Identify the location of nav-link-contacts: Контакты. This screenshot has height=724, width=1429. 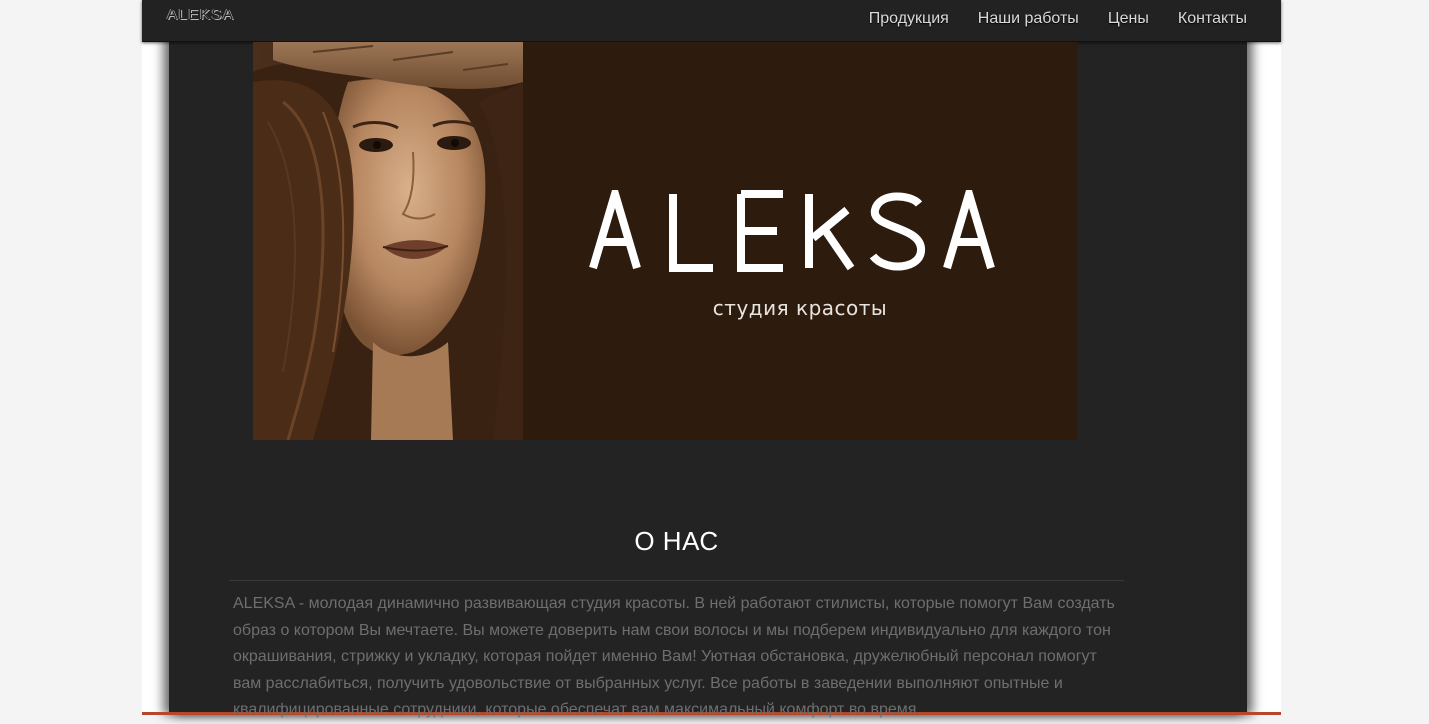
(1212, 19).